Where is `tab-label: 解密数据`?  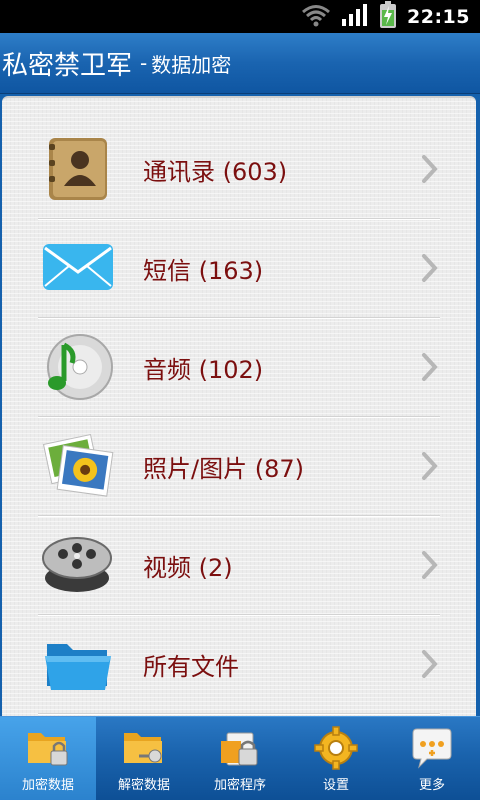 tab-label: 解密数据 is located at coordinates (143, 785).